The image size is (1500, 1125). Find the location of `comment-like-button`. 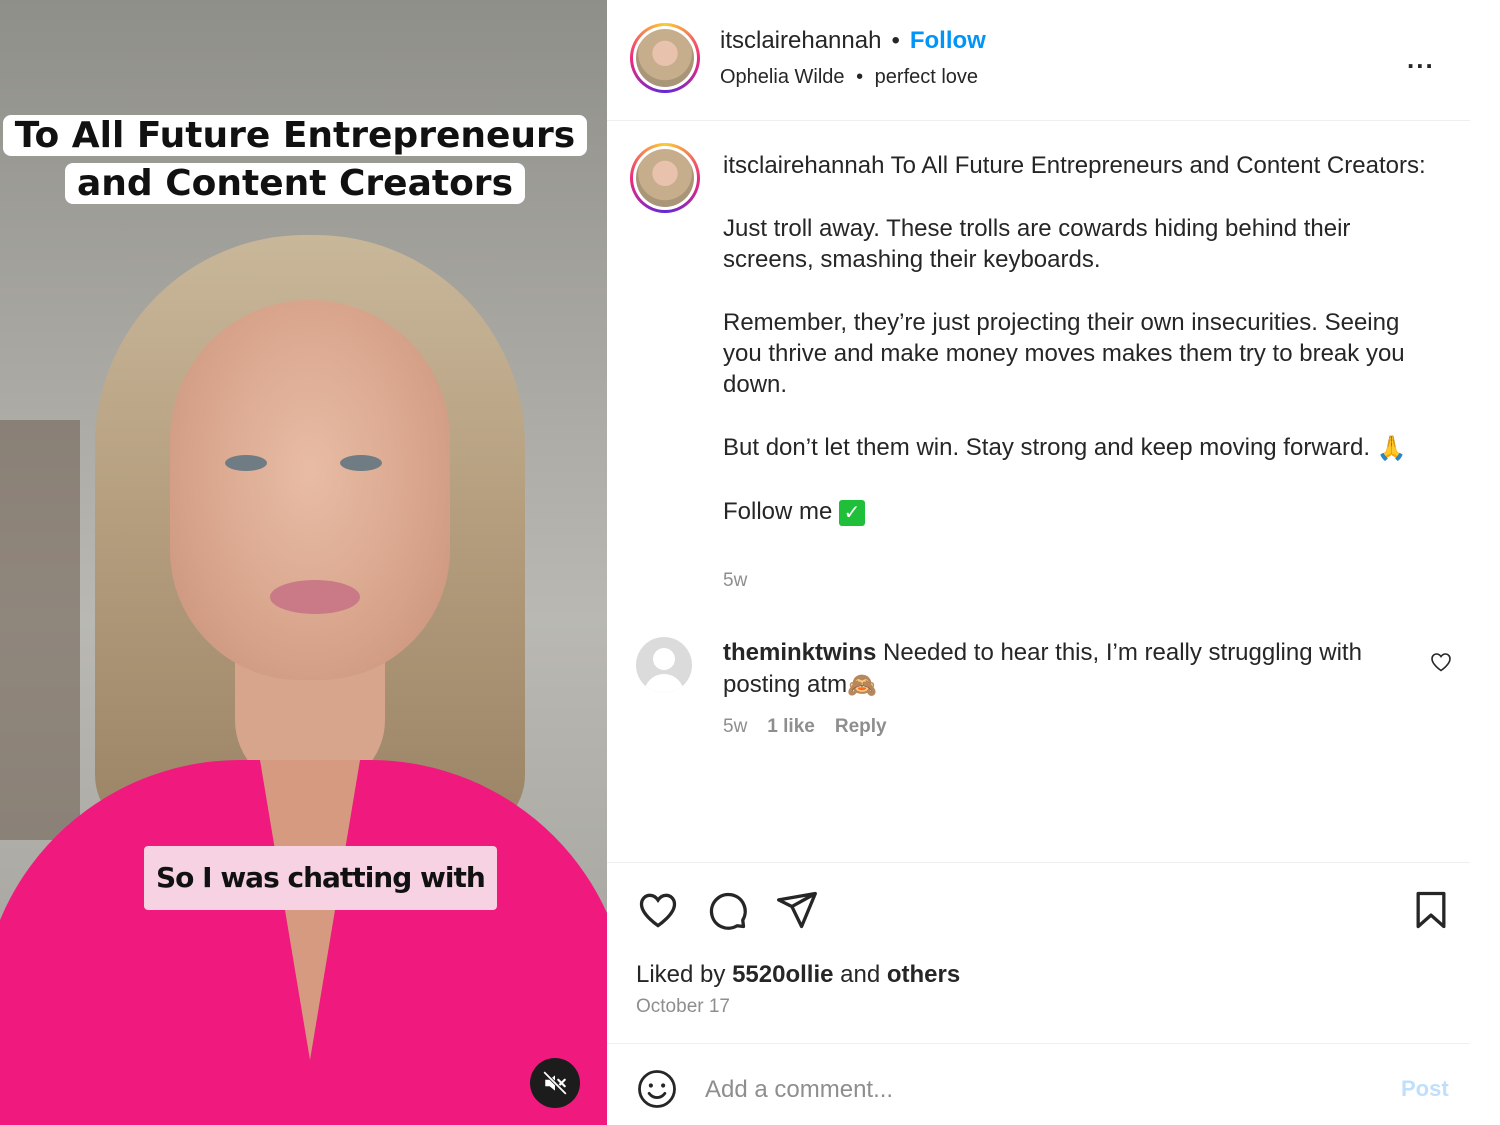

comment-like-button is located at coordinates (1441, 664).